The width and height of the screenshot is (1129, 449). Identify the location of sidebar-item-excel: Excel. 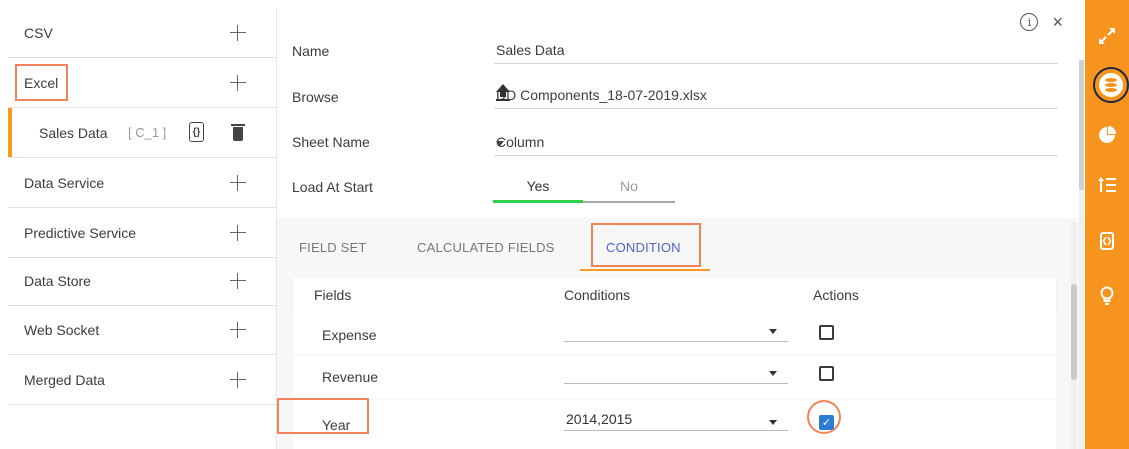
(142, 83).